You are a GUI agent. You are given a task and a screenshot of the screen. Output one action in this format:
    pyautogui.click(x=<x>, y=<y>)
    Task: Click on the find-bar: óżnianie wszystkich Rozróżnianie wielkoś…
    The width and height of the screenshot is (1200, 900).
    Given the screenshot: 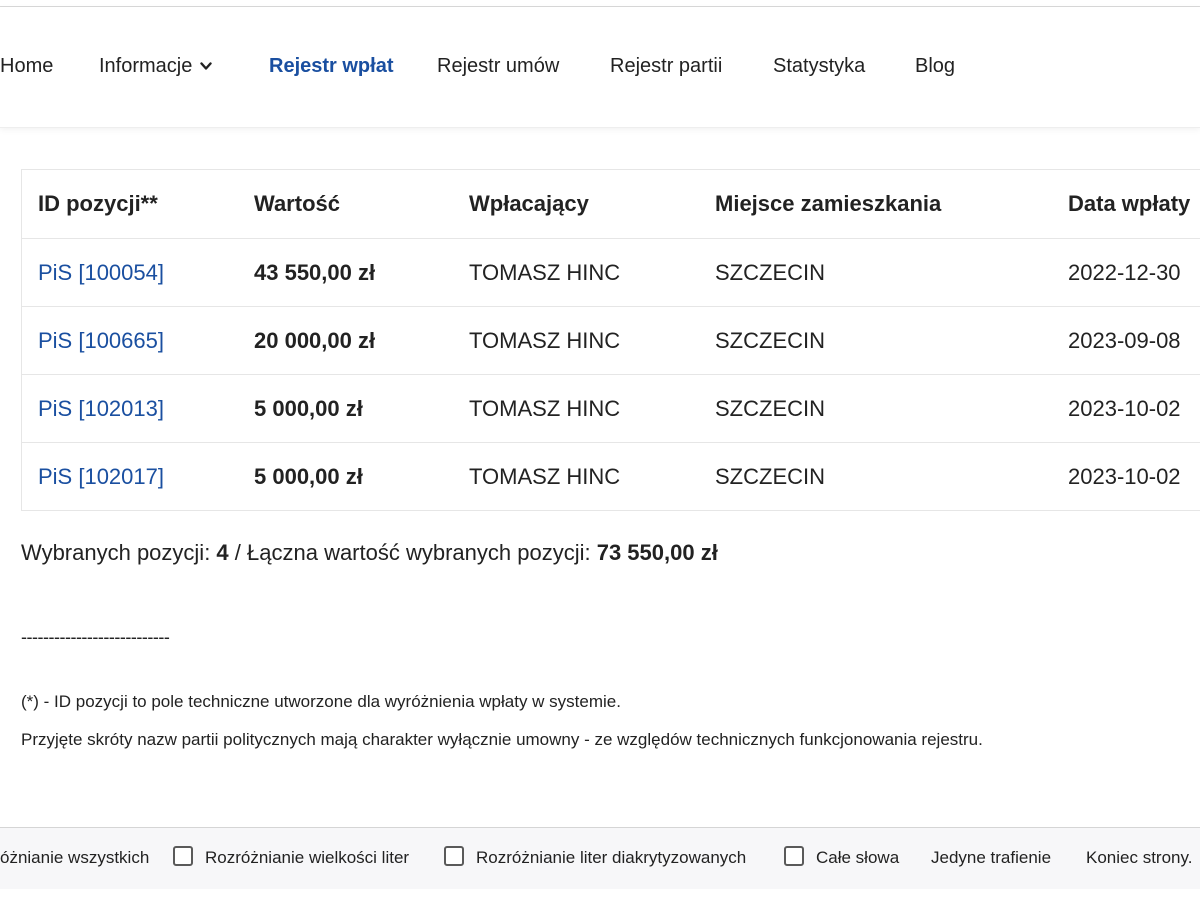 What is the action you would take?
    pyautogui.click(x=600, y=858)
    